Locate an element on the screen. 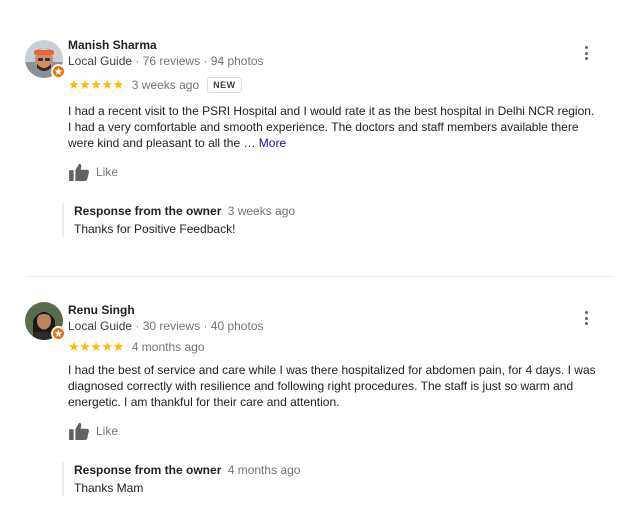 This screenshot has width=633, height=517. owner-response-time: 4 months ago is located at coordinates (264, 470).